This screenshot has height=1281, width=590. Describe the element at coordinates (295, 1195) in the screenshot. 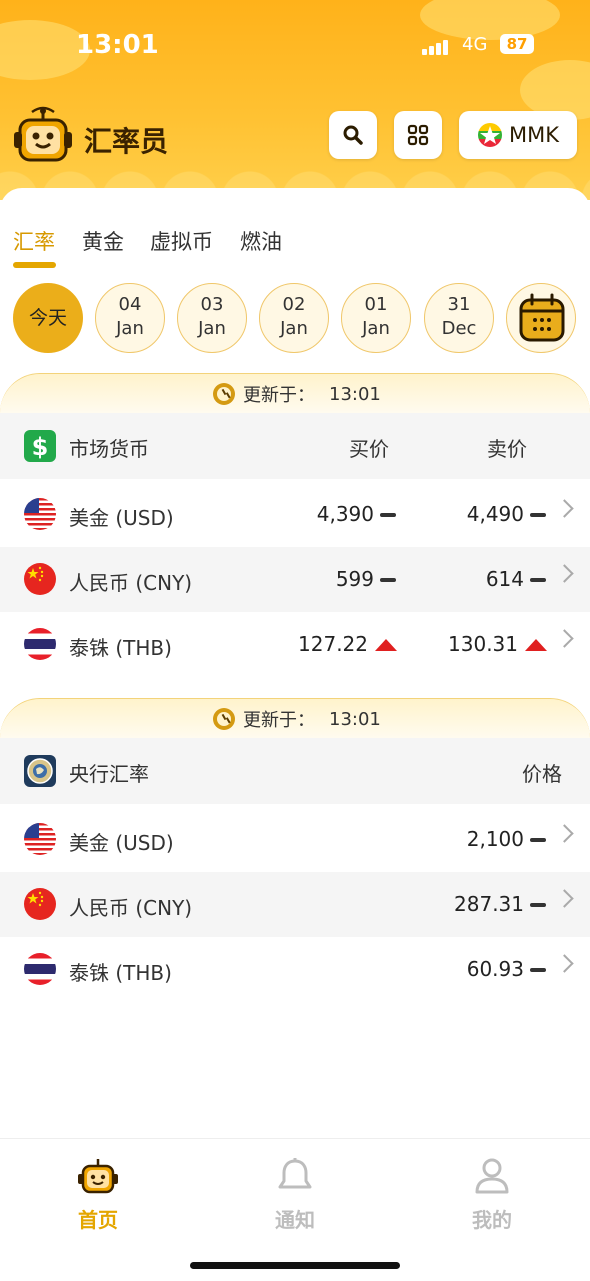

I see `nav-notifications: 通知` at that location.